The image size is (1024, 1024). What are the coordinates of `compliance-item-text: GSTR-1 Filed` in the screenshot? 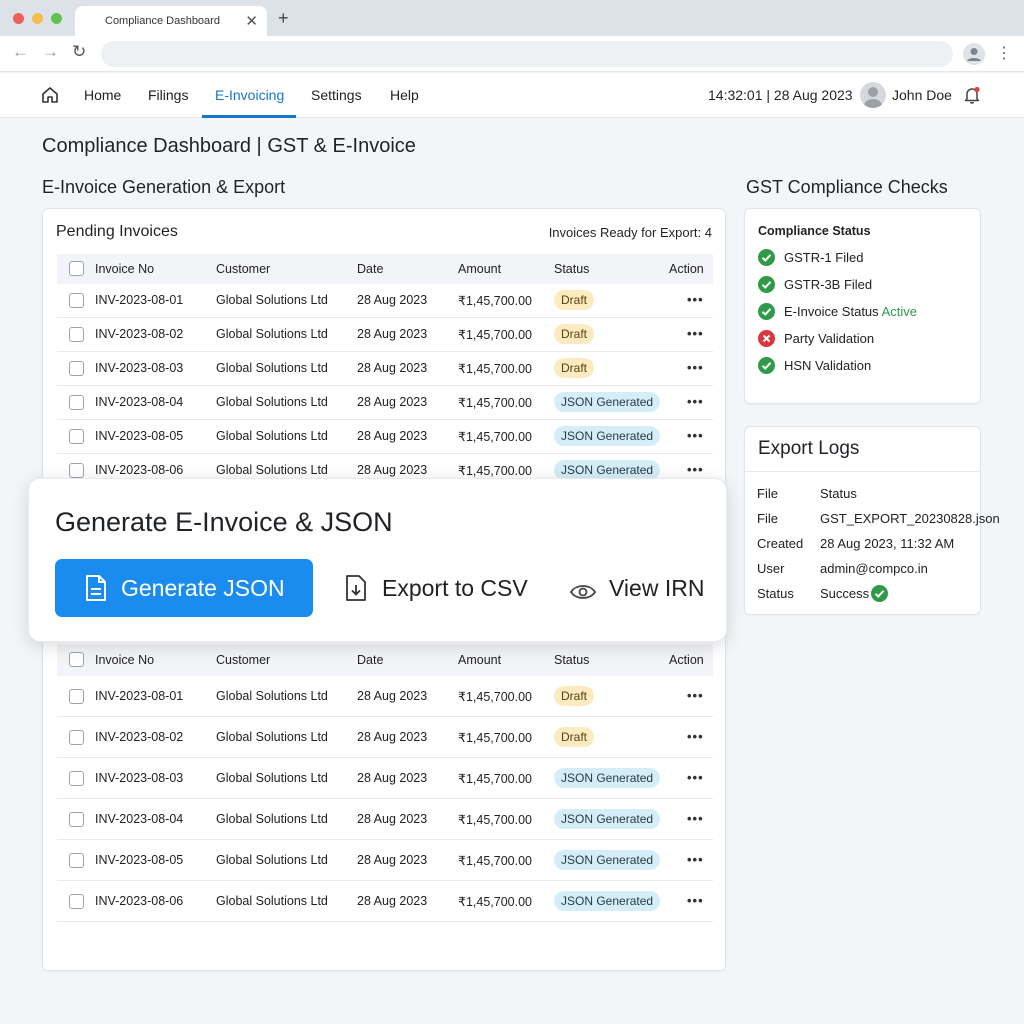 It's located at (824, 257).